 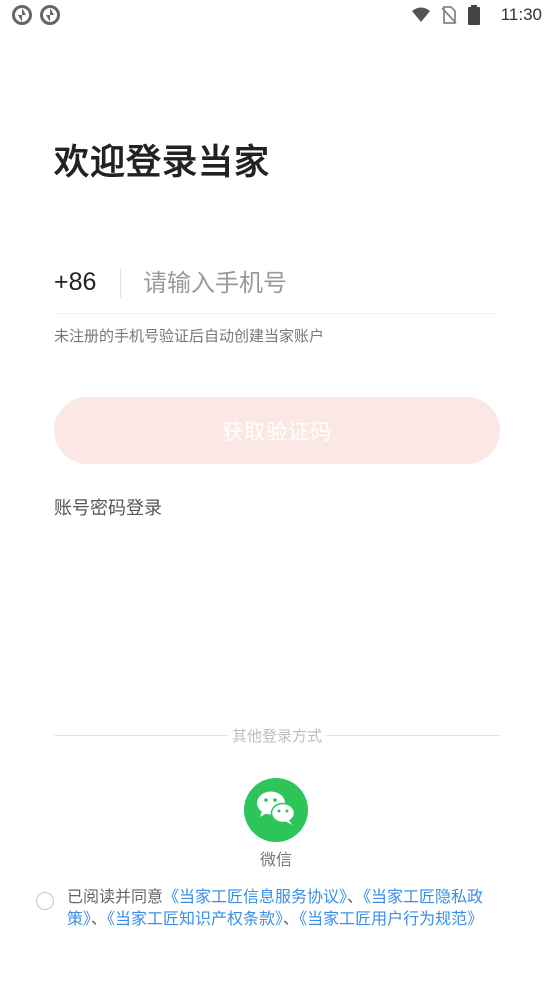 What do you see at coordinates (87, 282) in the screenshot?
I see `country-code: +86` at bounding box center [87, 282].